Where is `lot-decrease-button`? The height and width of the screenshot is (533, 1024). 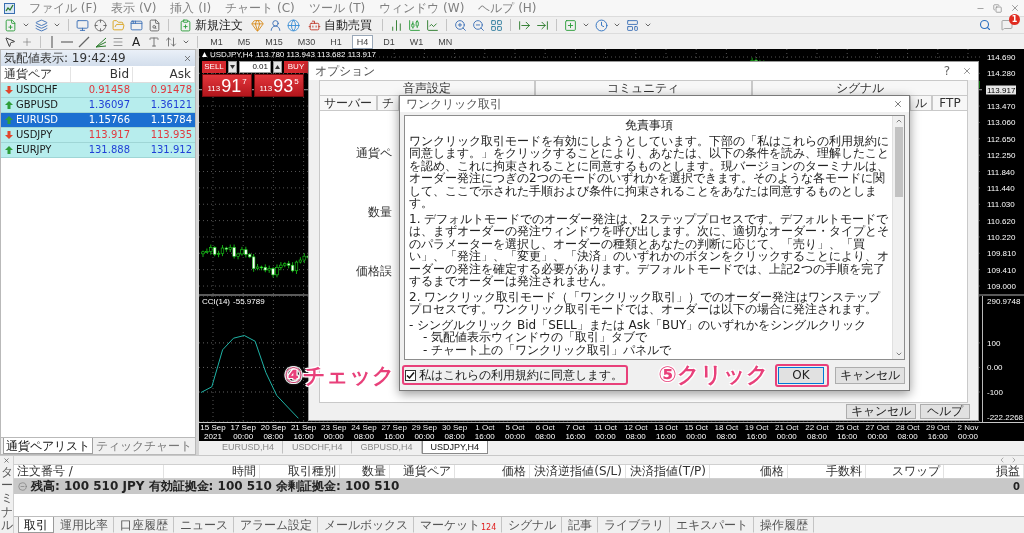
lot-decrease-button is located at coordinates (232, 67).